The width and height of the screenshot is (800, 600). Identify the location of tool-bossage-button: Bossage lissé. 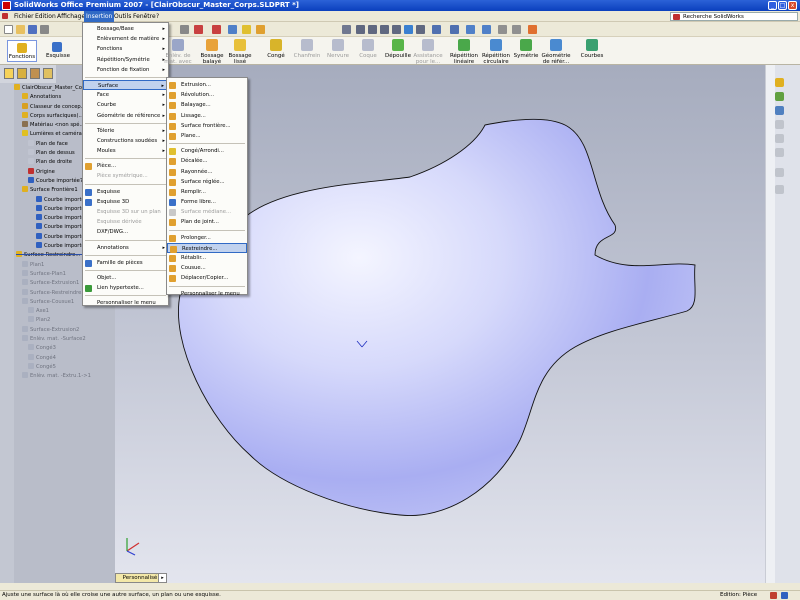
(240, 52).